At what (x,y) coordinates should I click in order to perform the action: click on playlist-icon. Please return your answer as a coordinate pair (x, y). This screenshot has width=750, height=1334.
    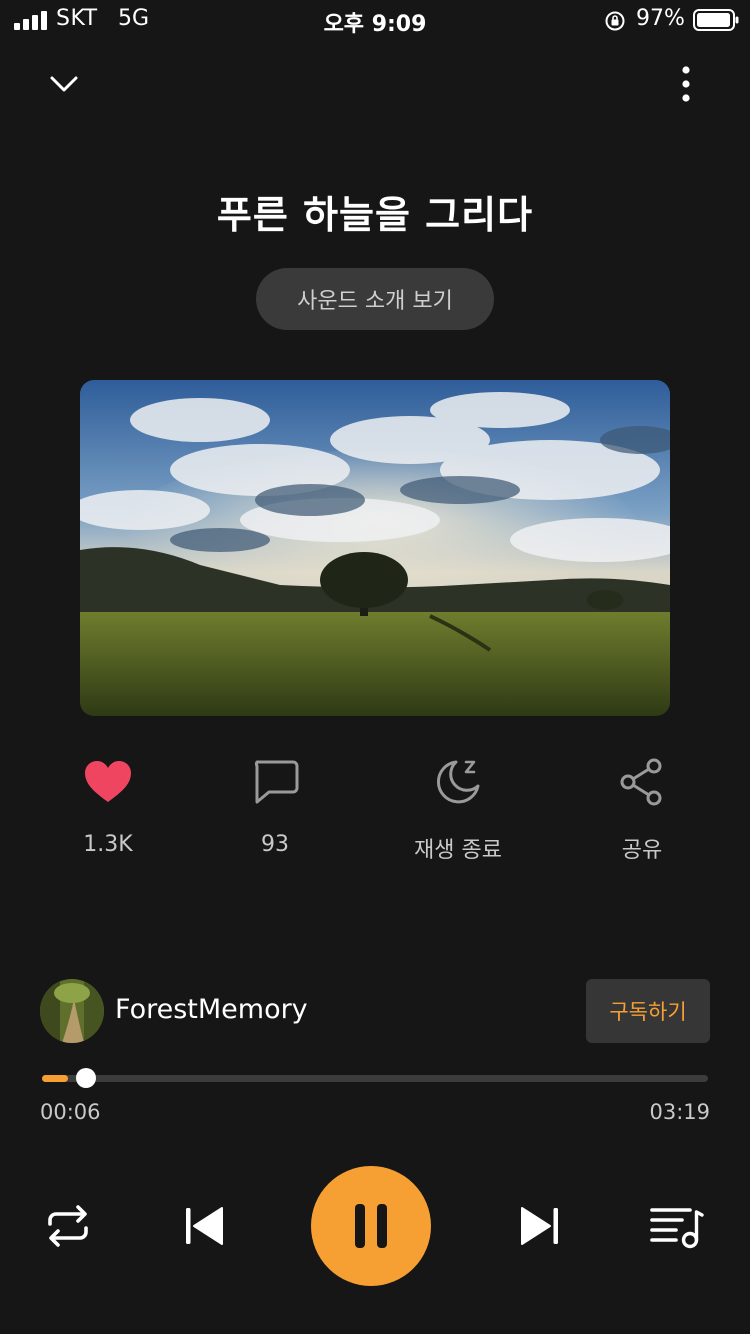
    Looking at the image, I should click on (676, 1226).